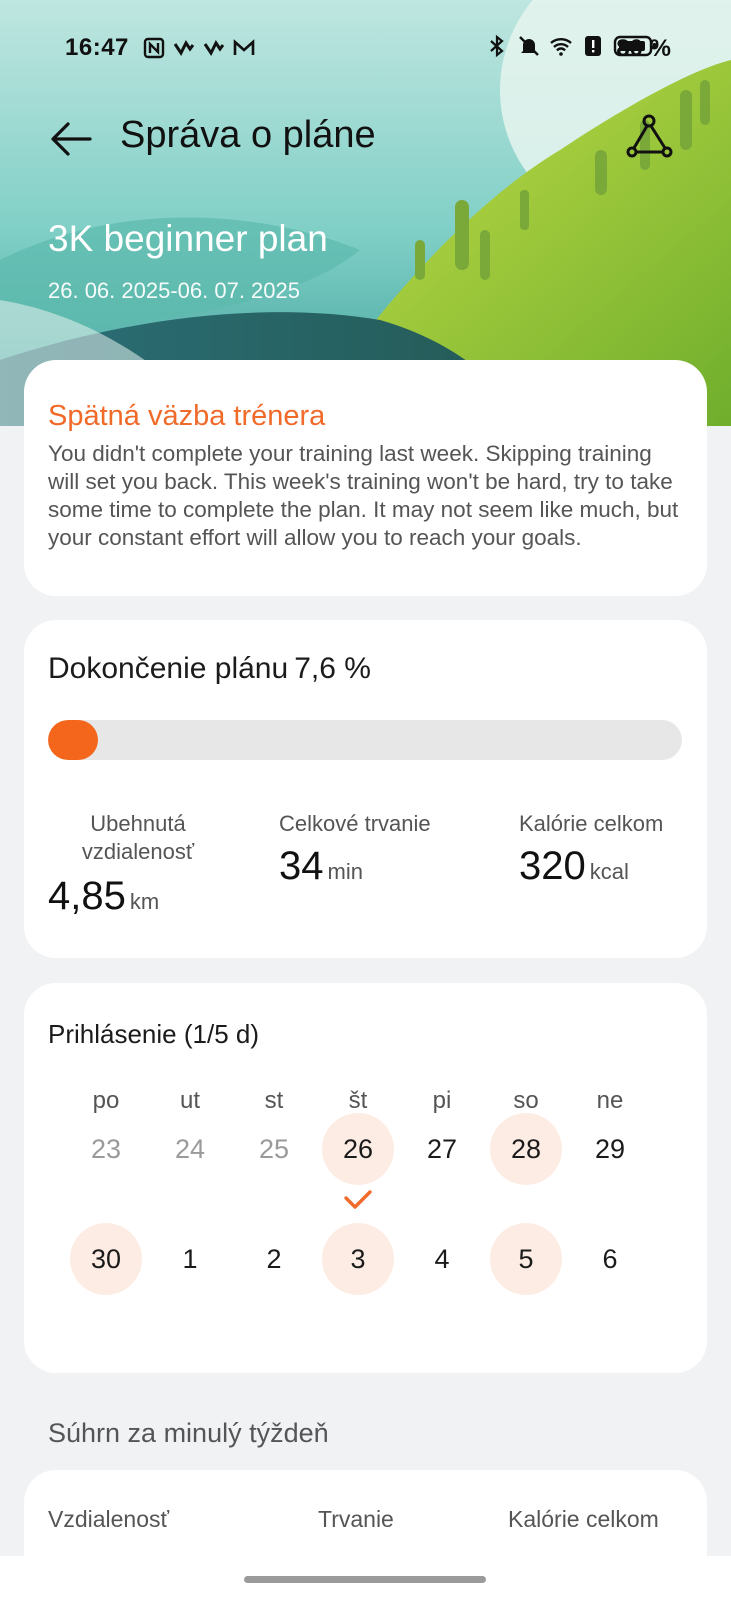  Describe the element at coordinates (189, 1100) in the screenshot. I see `weekday-label: ut` at that location.